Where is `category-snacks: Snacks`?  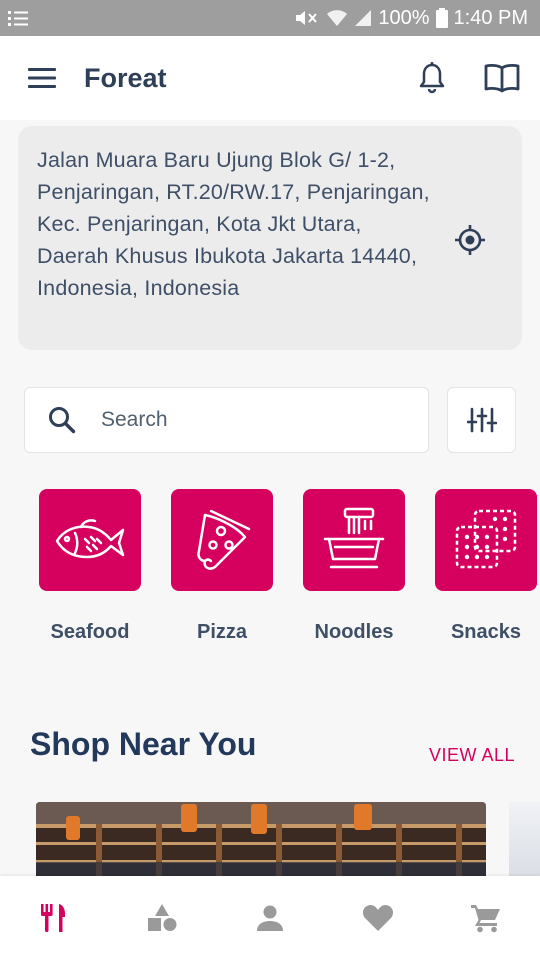
category-snacks: Snacks is located at coordinates (486, 566).